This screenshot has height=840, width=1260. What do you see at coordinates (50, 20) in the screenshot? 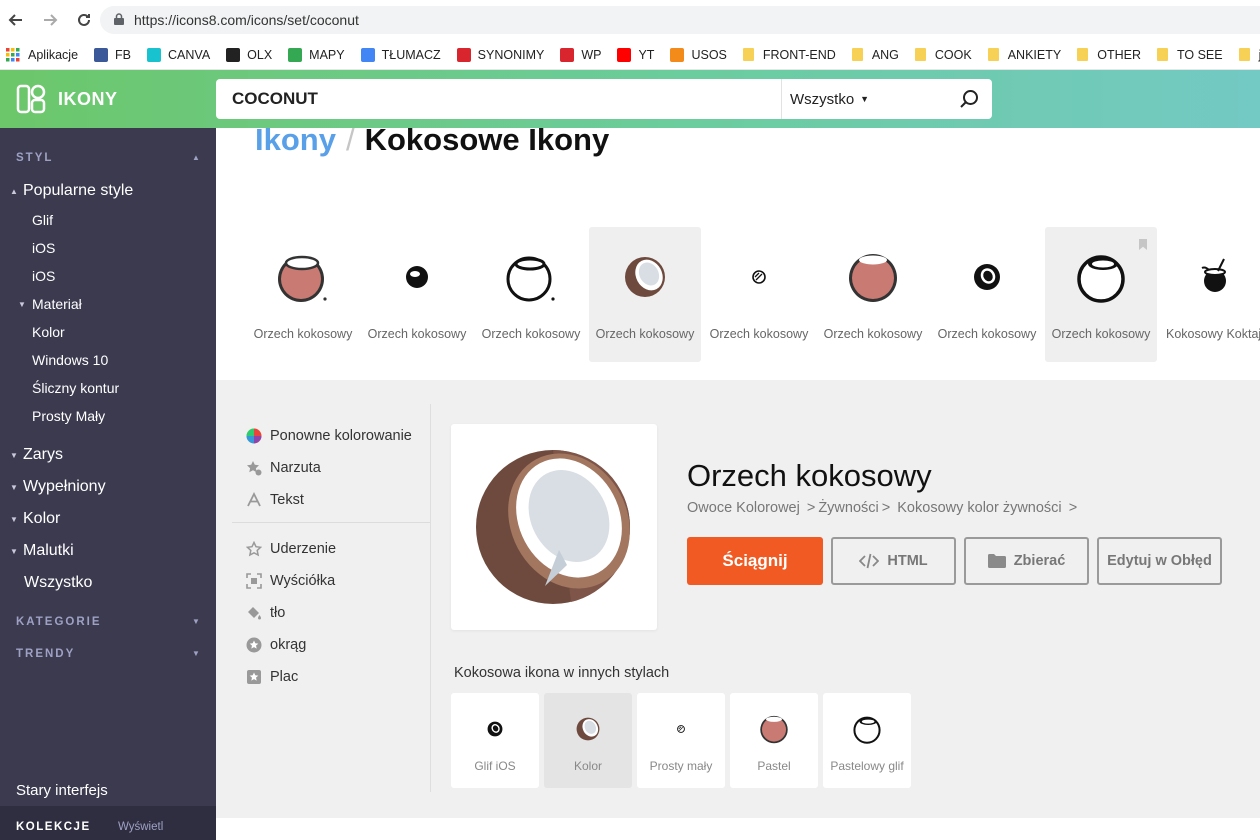
I see `forward-icon` at bounding box center [50, 20].